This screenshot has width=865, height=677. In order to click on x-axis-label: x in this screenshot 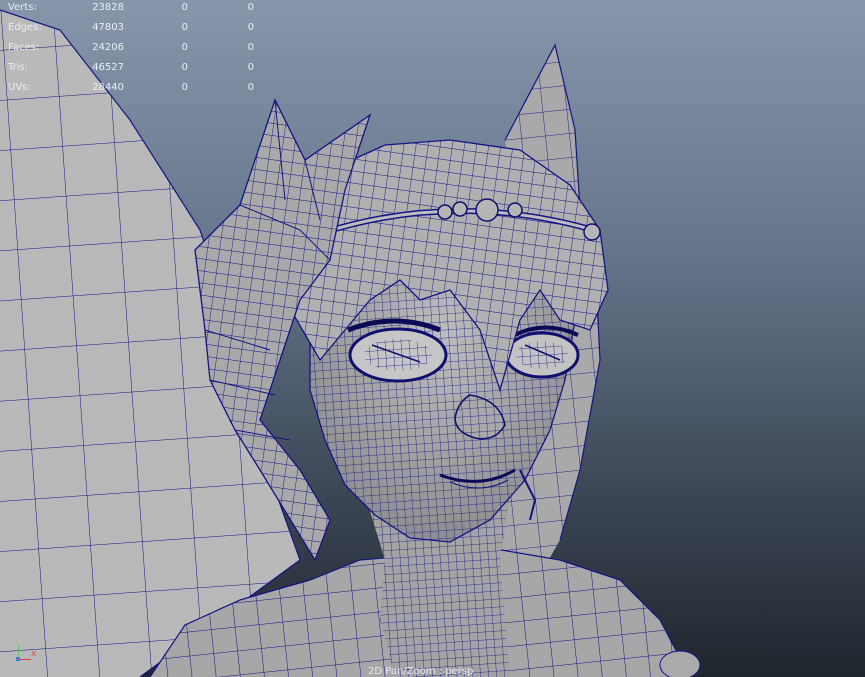, I will do `click(34, 654)`.